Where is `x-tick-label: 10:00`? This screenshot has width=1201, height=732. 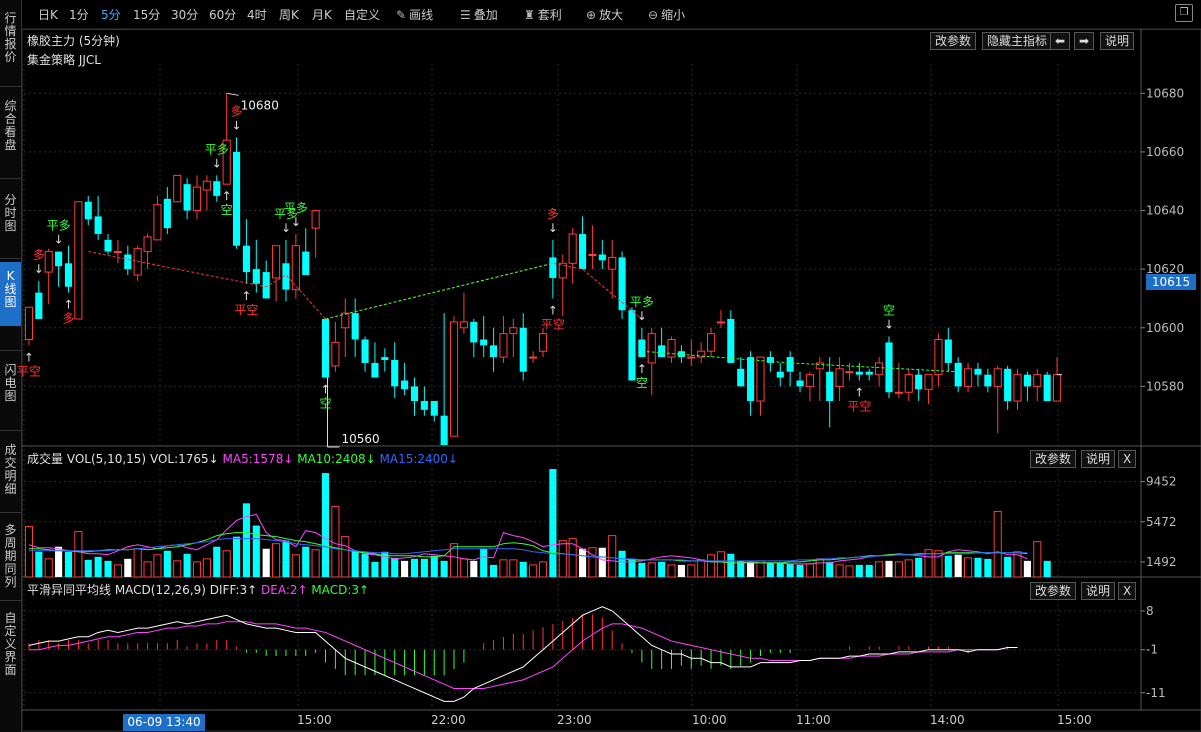 x-tick-label: 10:00 is located at coordinates (709, 720).